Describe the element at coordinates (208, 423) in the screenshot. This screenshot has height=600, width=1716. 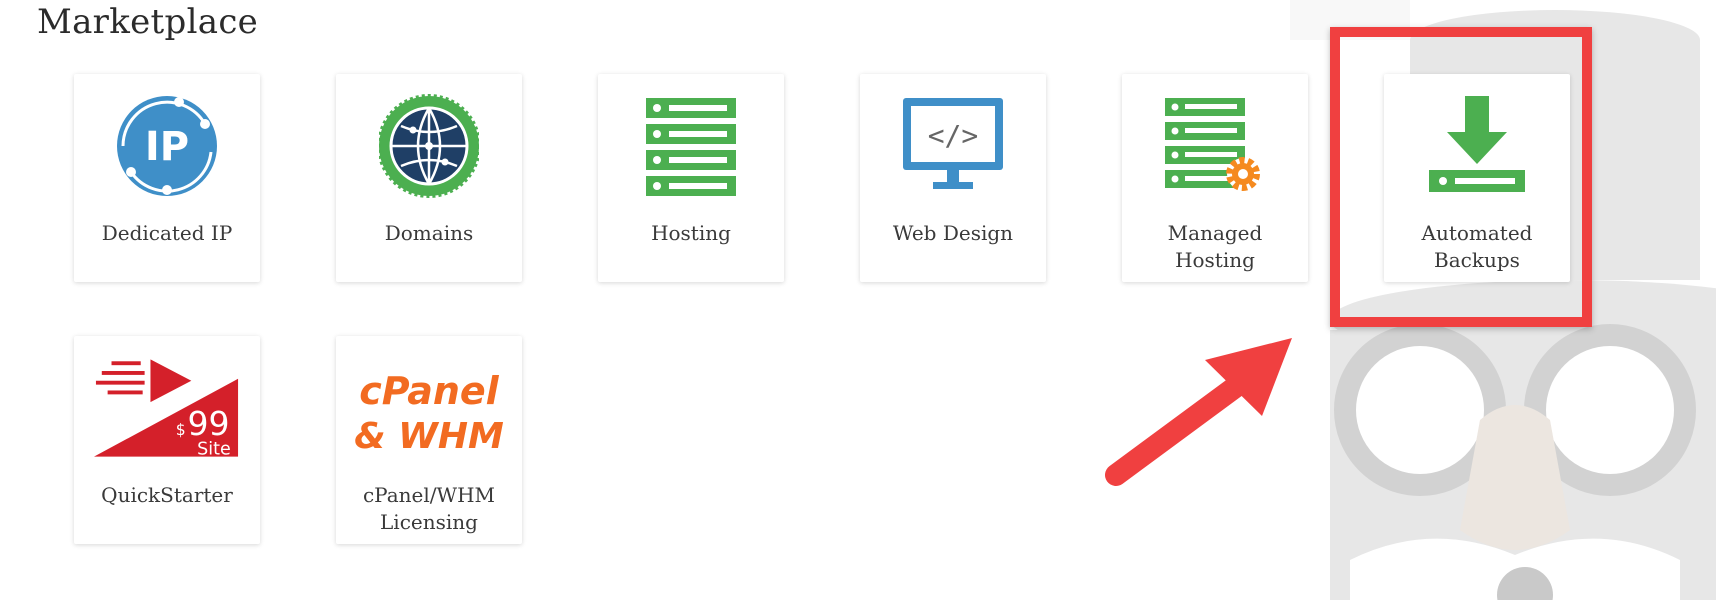
I see `price-text: 99` at that location.